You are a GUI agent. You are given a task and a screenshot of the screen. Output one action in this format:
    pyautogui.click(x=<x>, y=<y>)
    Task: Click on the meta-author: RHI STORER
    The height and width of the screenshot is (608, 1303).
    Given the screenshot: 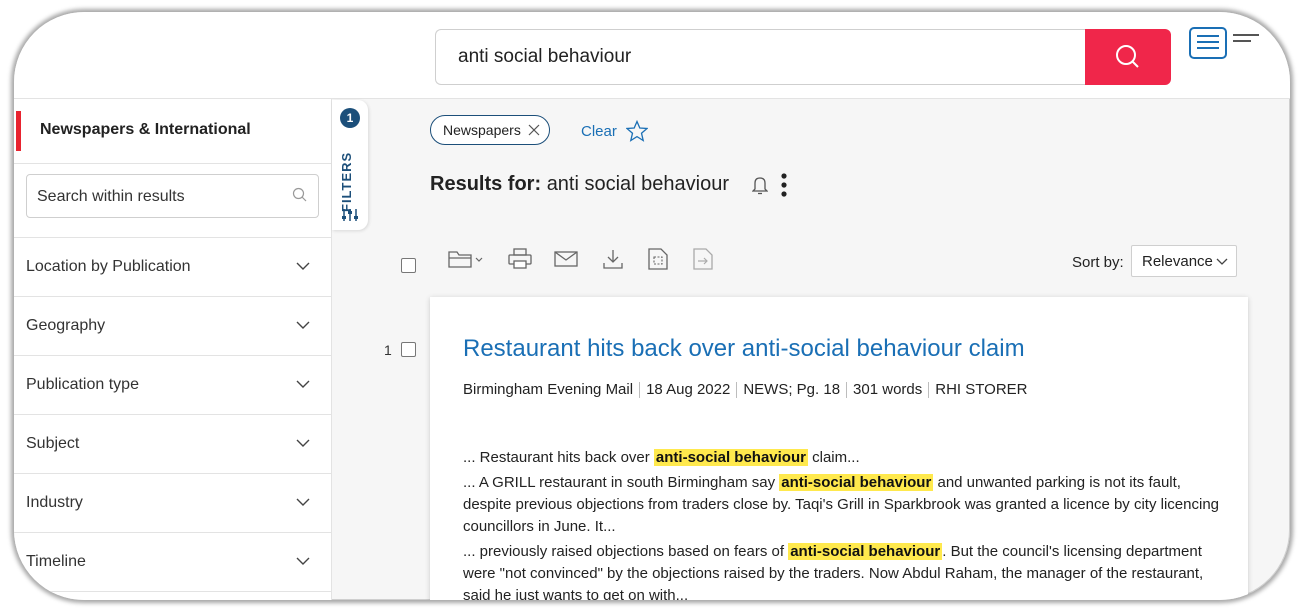 What is the action you would take?
    pyautogui.click(x=981, y=389)
    